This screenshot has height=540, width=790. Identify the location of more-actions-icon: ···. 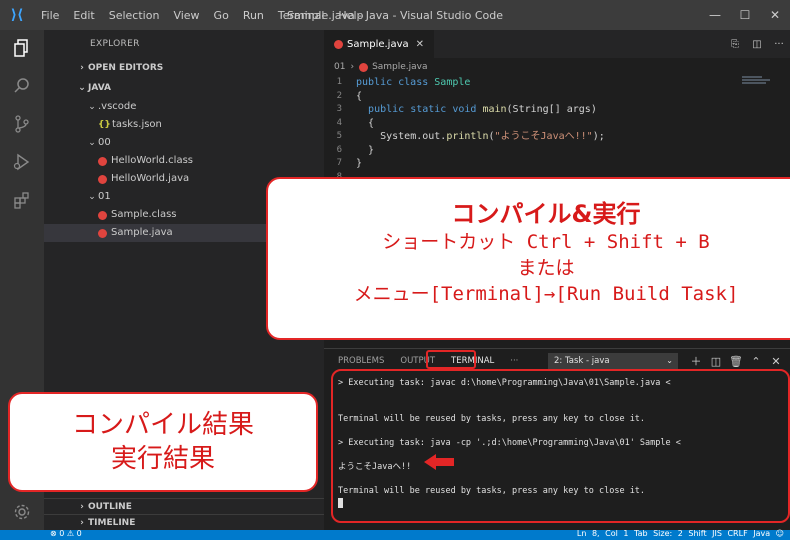
(779, 44).